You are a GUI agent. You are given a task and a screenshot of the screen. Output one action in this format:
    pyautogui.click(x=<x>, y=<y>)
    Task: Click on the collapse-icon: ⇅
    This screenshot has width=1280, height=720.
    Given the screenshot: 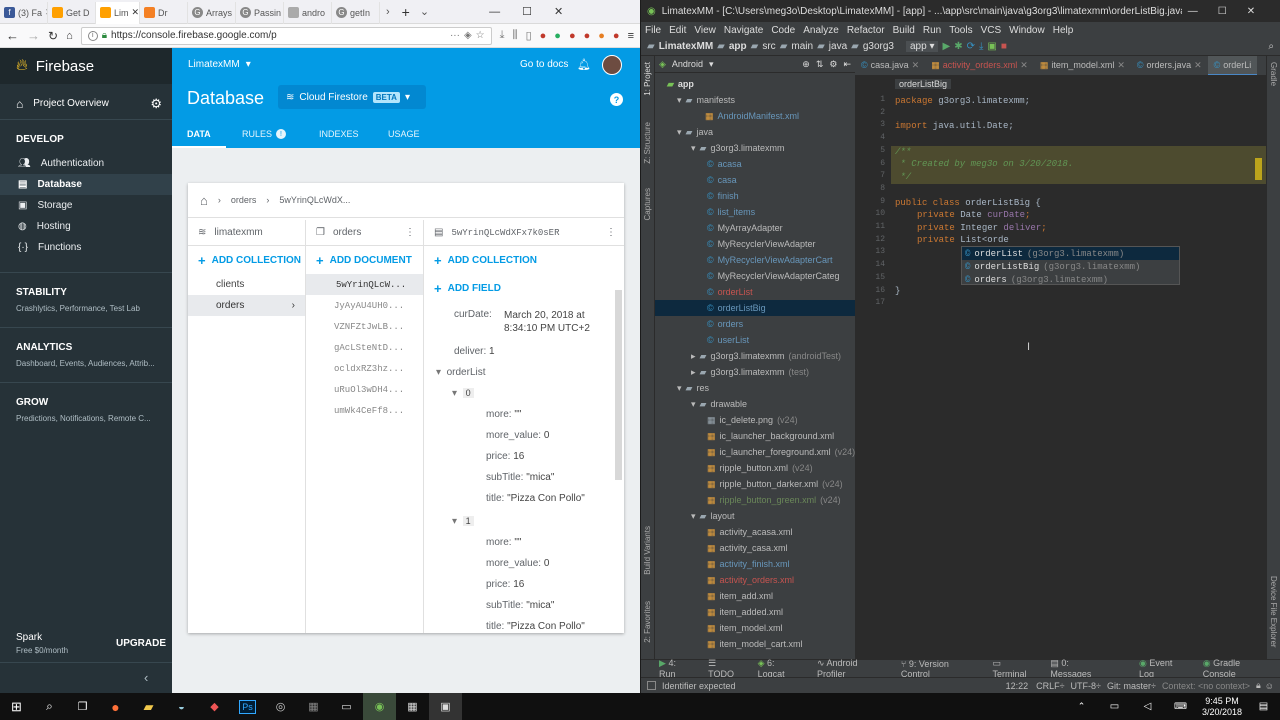 What is the action you would take?
    pyautogui.click(x=820, y=64)
    